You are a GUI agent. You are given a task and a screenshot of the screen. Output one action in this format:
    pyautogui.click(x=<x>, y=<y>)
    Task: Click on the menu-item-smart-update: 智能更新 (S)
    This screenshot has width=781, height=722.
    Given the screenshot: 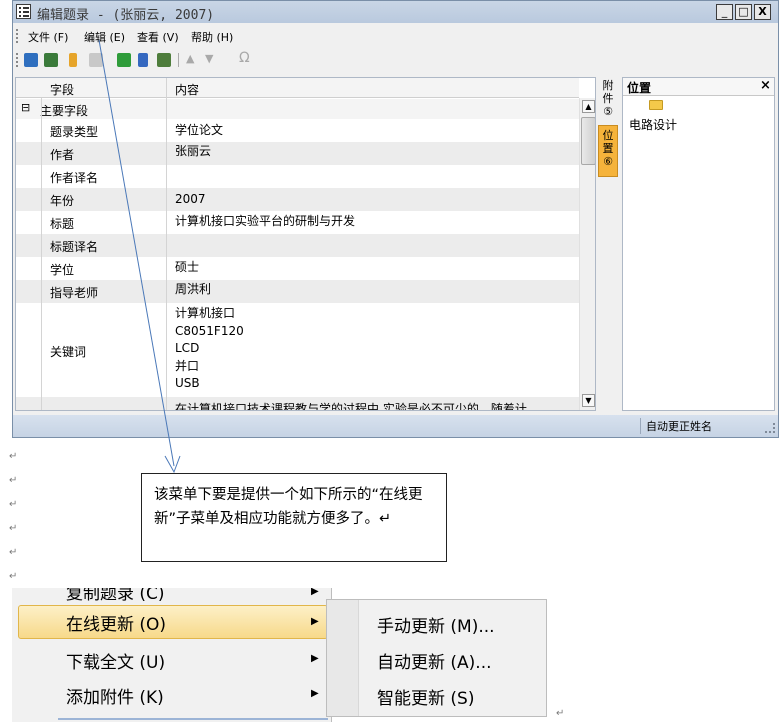 What is the action you would take?
    pyautogui.click(x=425, y=696)
    